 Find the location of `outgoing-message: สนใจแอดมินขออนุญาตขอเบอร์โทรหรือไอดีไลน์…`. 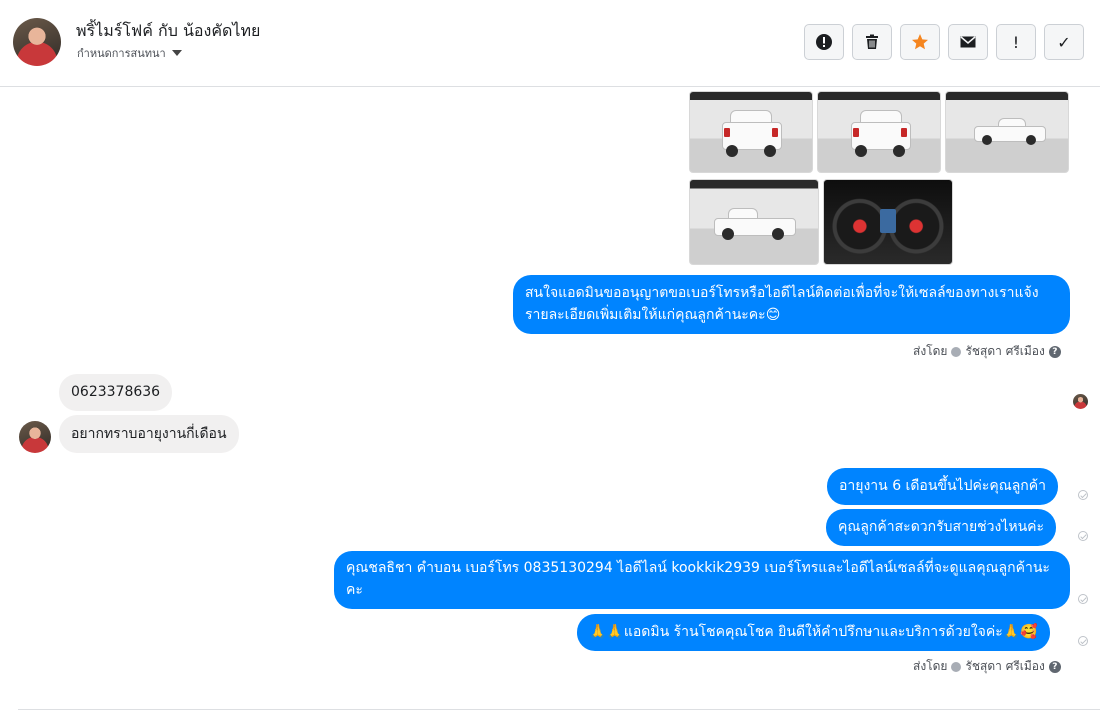

outgoing-message: สนใจแอดมินขออนุญาตขอเบอร์โทรหรือไอดีไลน์… is located at coordinates (791, 304).